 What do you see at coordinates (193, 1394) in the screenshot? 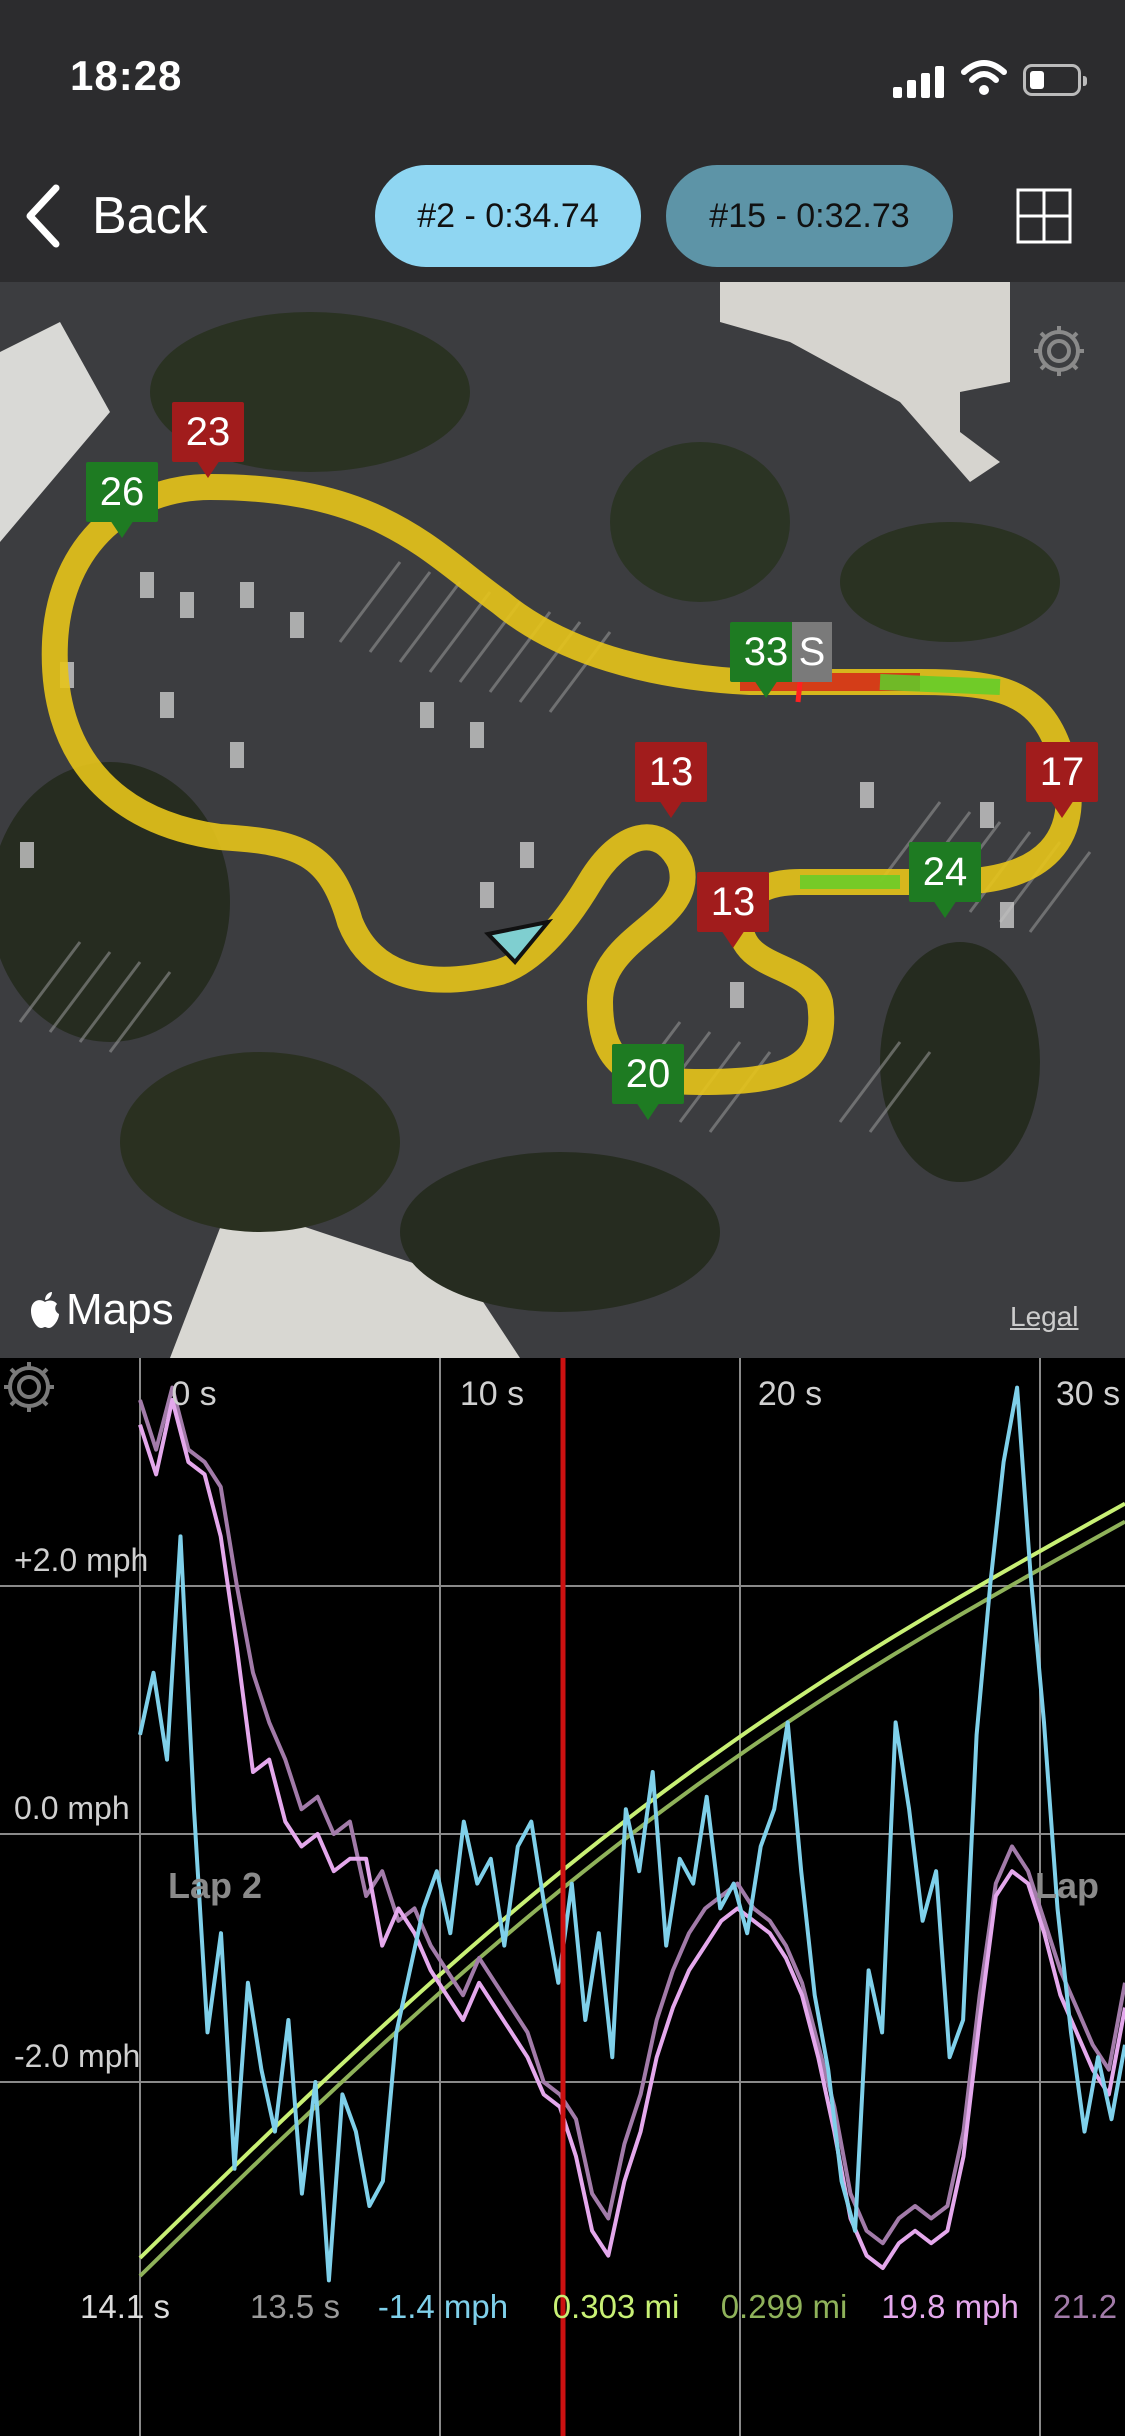
I see `x-tick-label: 0 s` at bounding box center [193, 1394].